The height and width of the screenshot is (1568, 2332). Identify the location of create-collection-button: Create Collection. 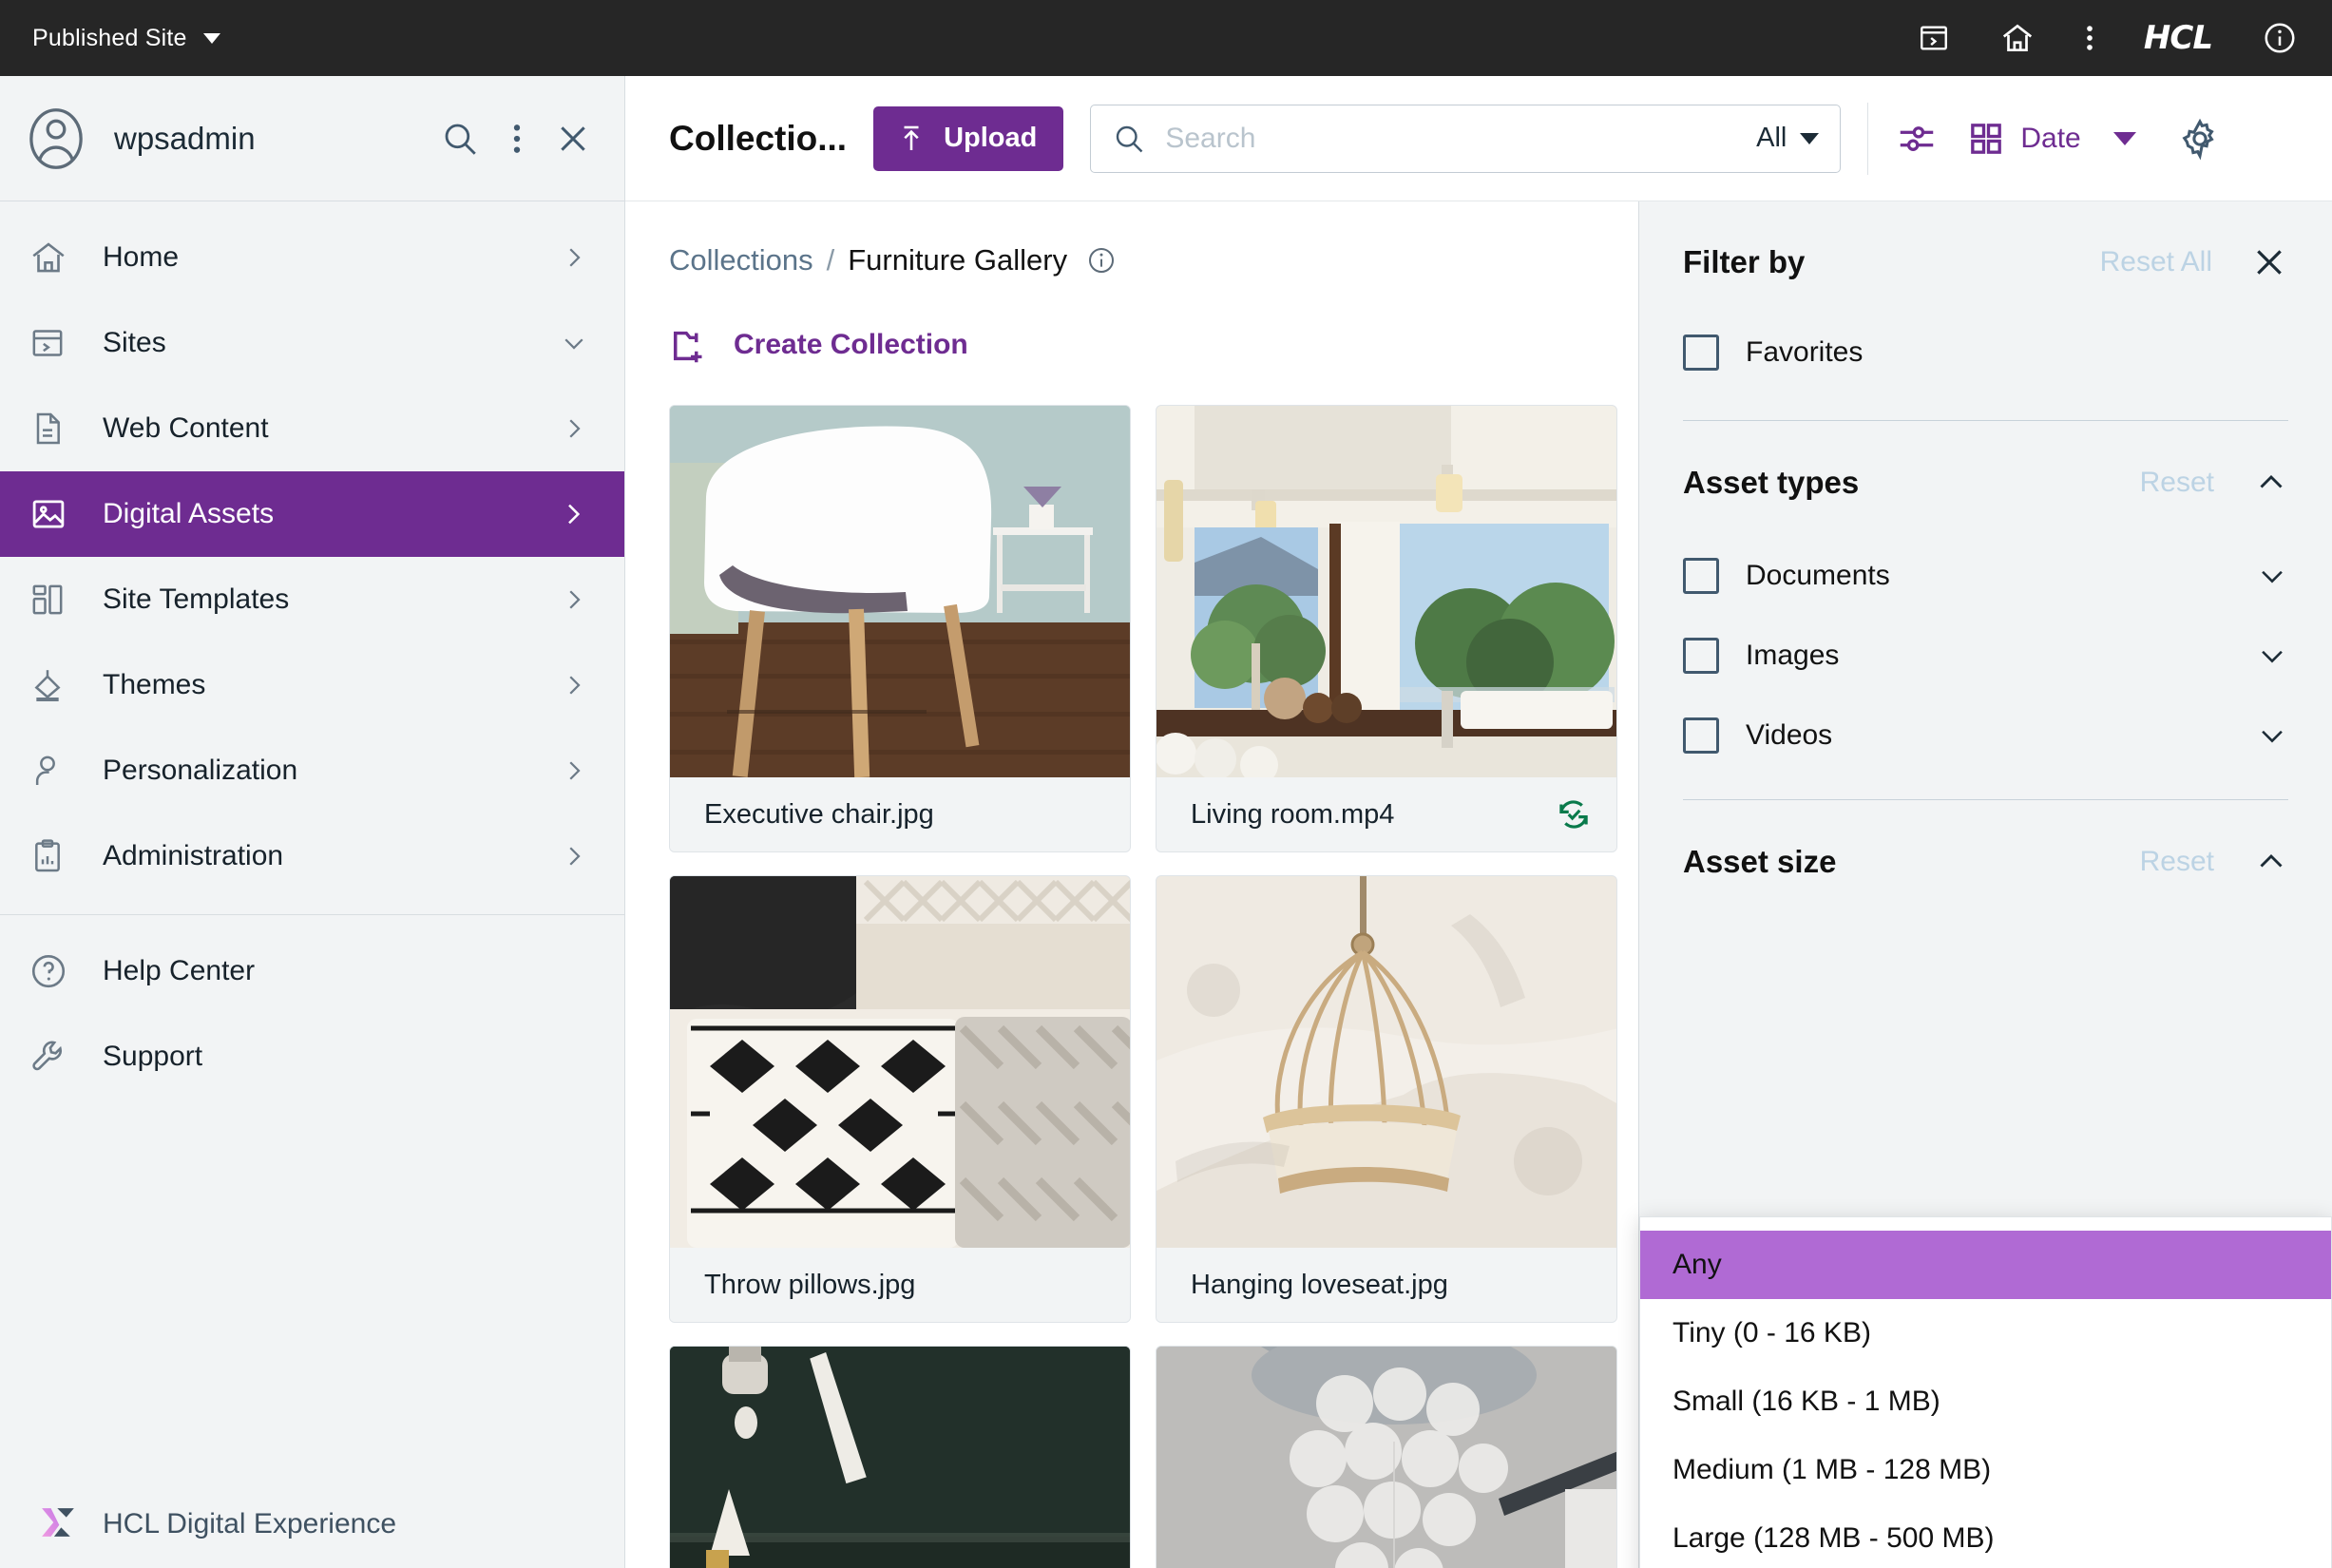
(1153, 345).